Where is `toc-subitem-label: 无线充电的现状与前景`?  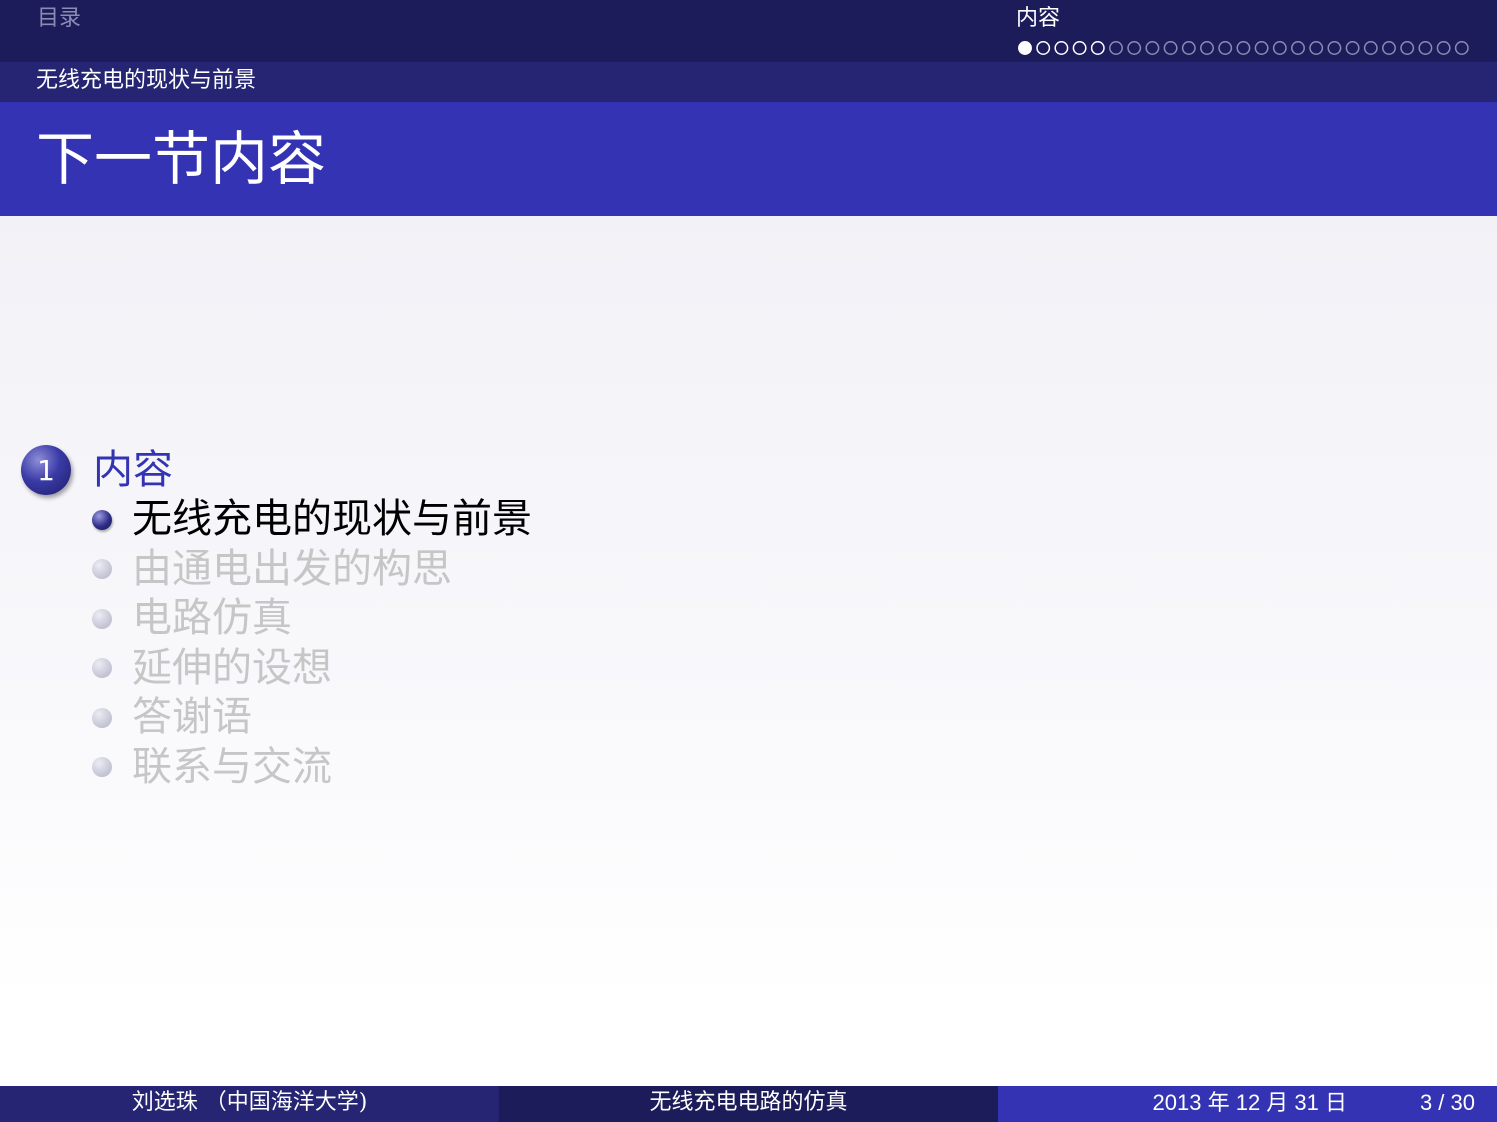
toc-subitem-label: 无线充电的现状与前景 is located at coordinates (332, 519).